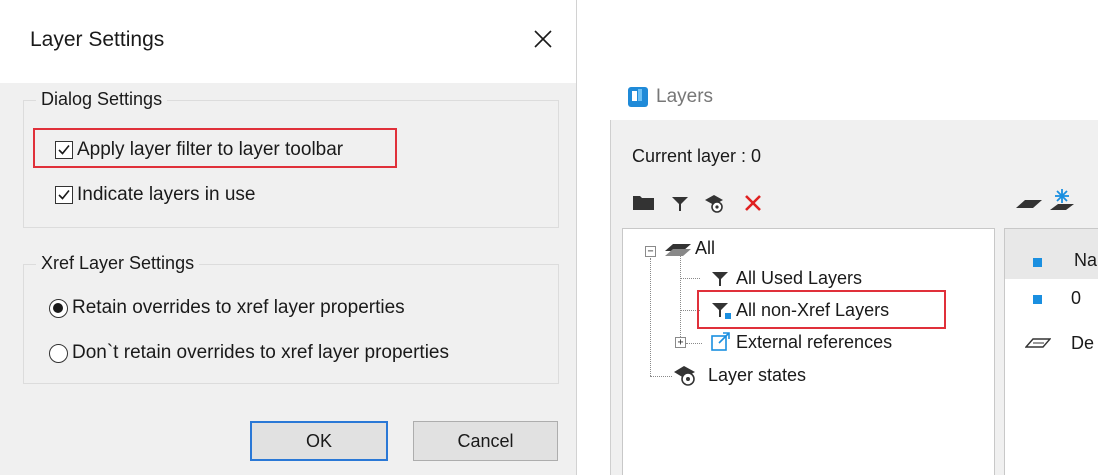 This screenshot has height=475, width=1098. Describe the element at coordinates (1038, 343) in the screenshot. I see `layer-row-icon` at that location.